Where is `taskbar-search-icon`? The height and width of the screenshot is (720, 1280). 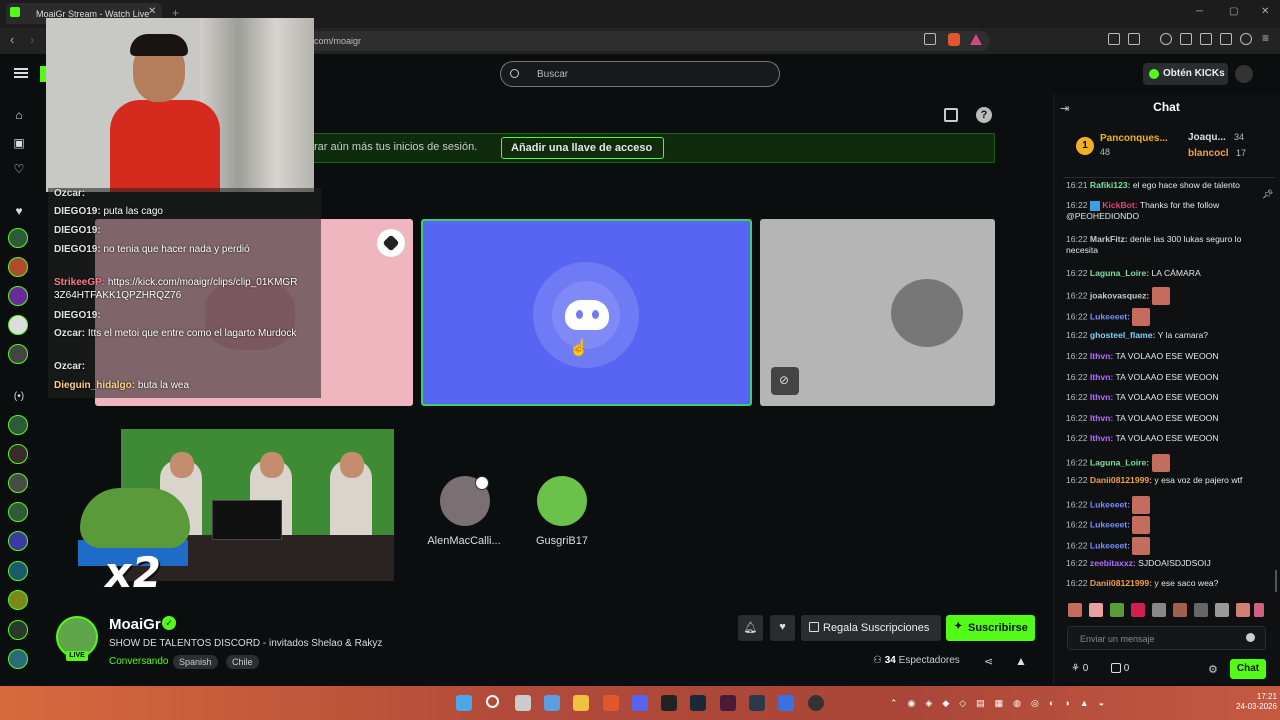 taskbar-search-icon is located at coordinates (492, 701).